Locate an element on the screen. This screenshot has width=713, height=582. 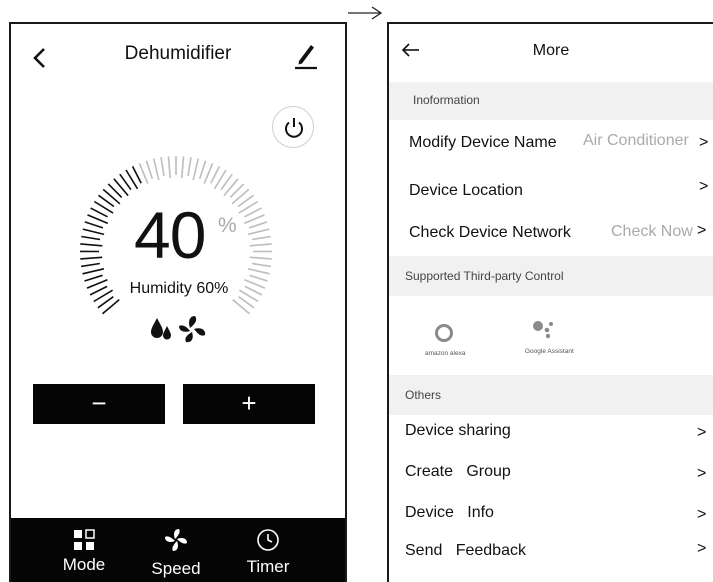
minus-icon: − is located at coordinates (99, 403).